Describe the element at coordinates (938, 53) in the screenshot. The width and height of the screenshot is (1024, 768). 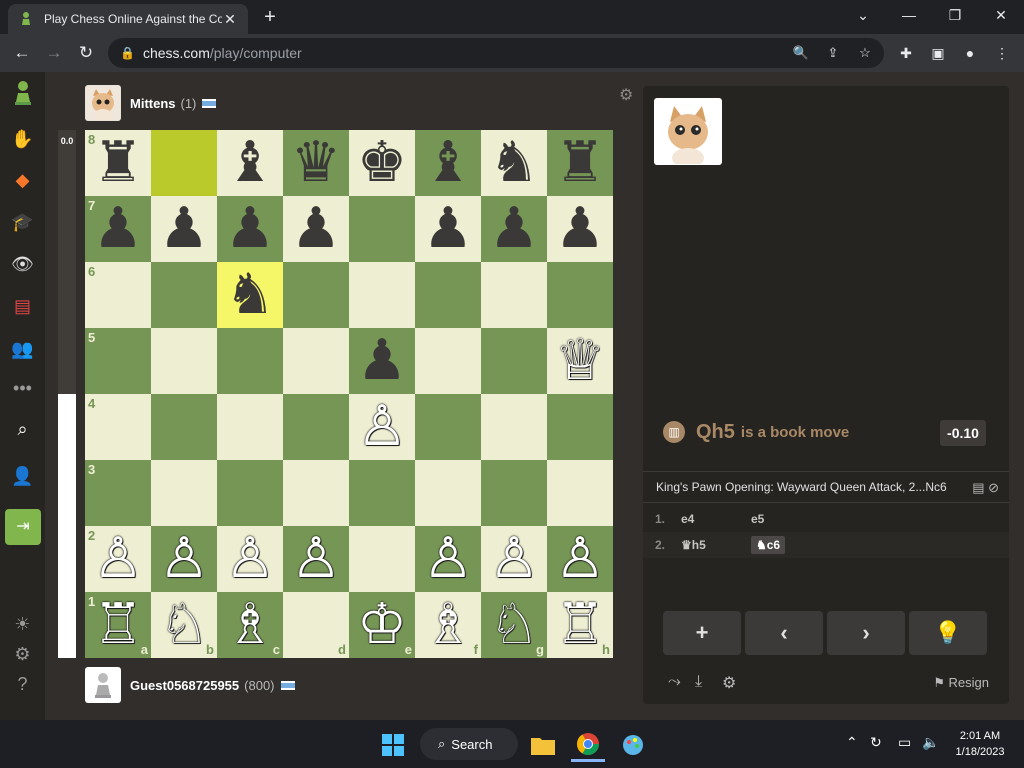
I see `side-panel-icon: ▣` at that location.